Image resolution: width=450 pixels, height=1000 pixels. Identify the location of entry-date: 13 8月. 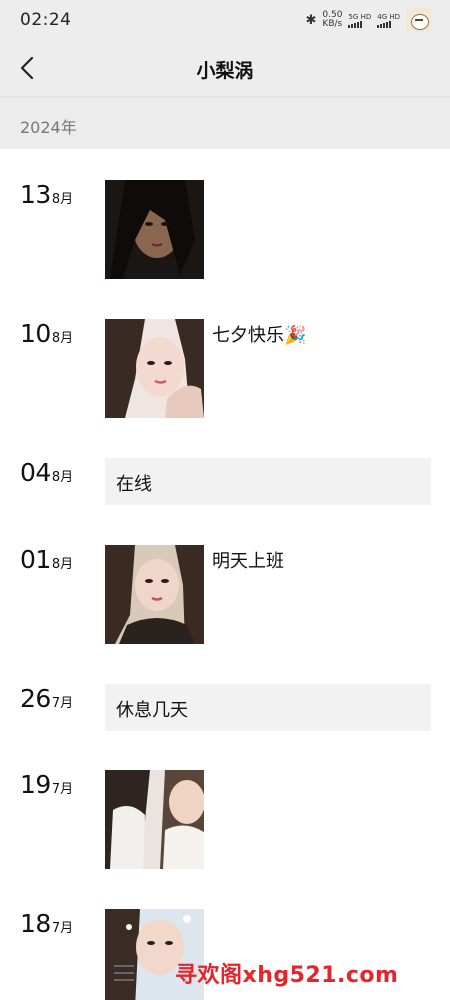
(46, 194).